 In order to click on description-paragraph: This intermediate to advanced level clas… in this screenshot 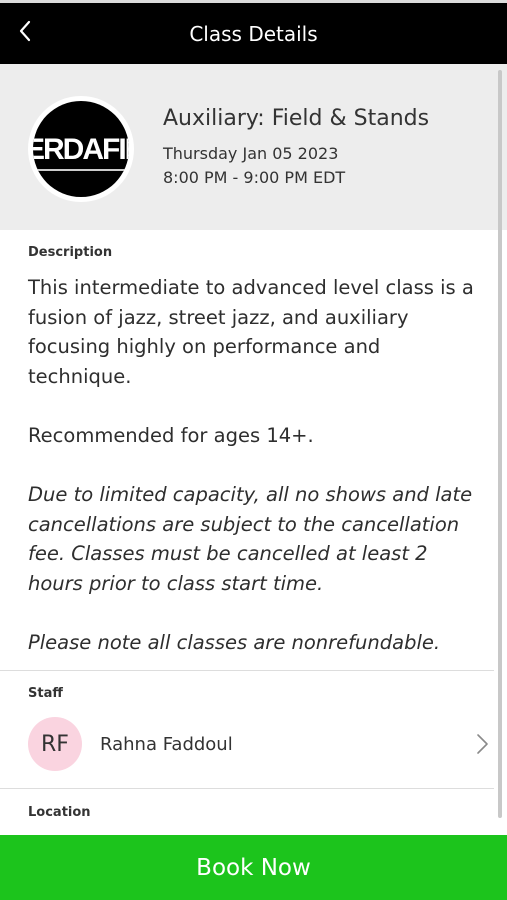, I will do `click(251, 332)`.